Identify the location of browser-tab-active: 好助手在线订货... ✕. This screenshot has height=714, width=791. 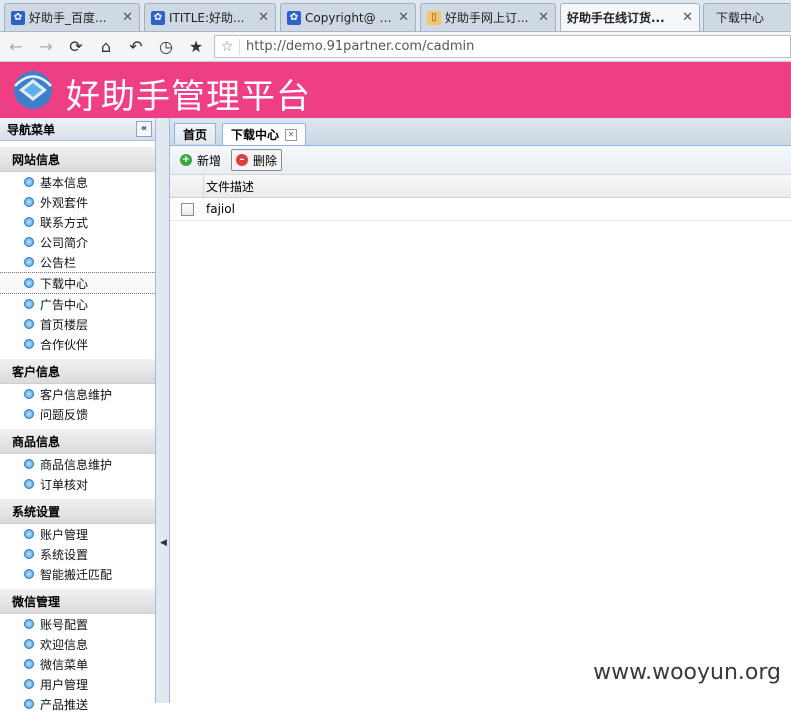
(630, 17).